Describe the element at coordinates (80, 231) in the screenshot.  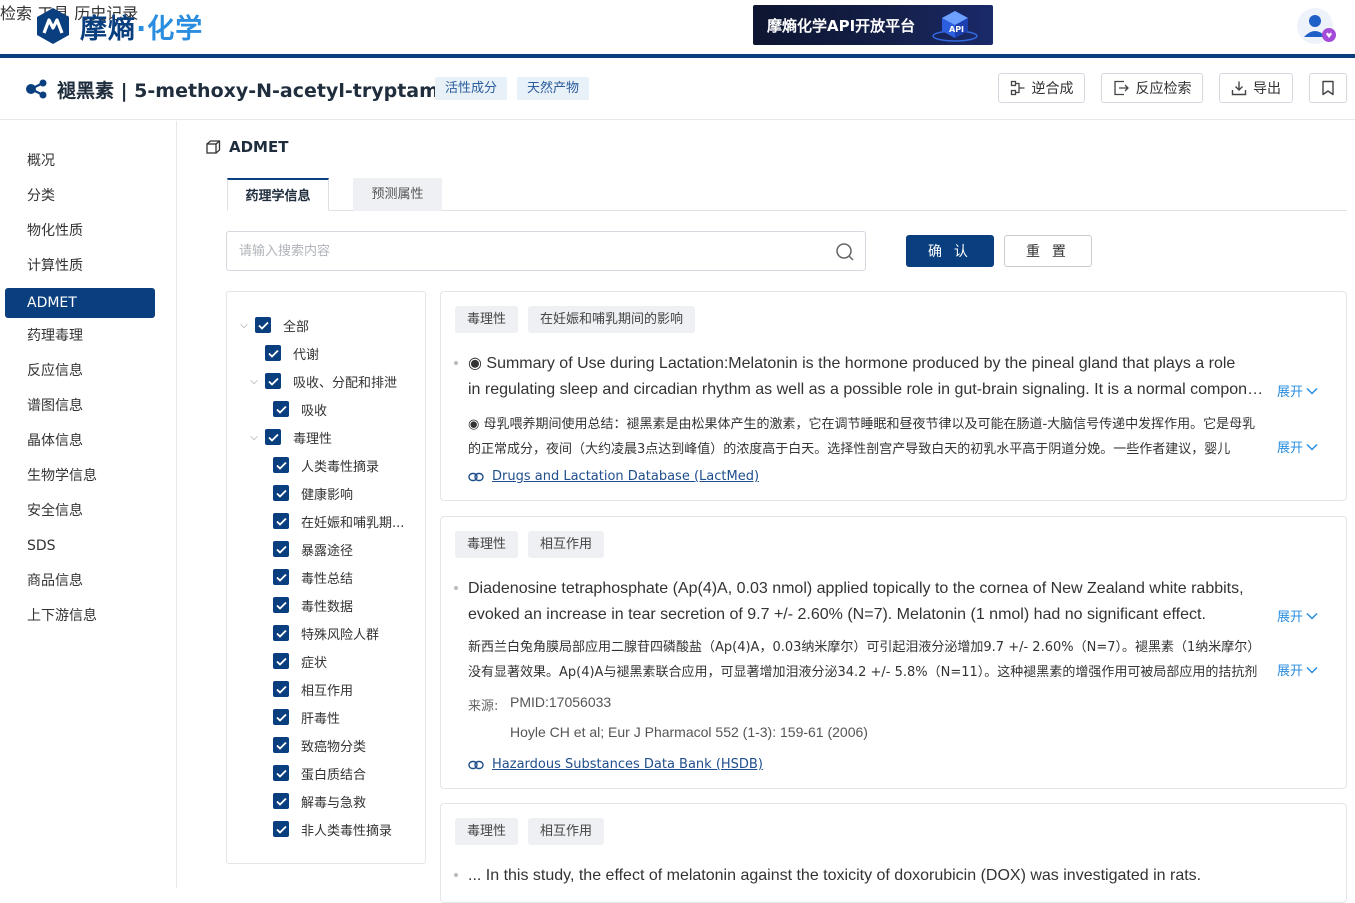
I see `sidebar-item-physchem: 物化性质` at that location.